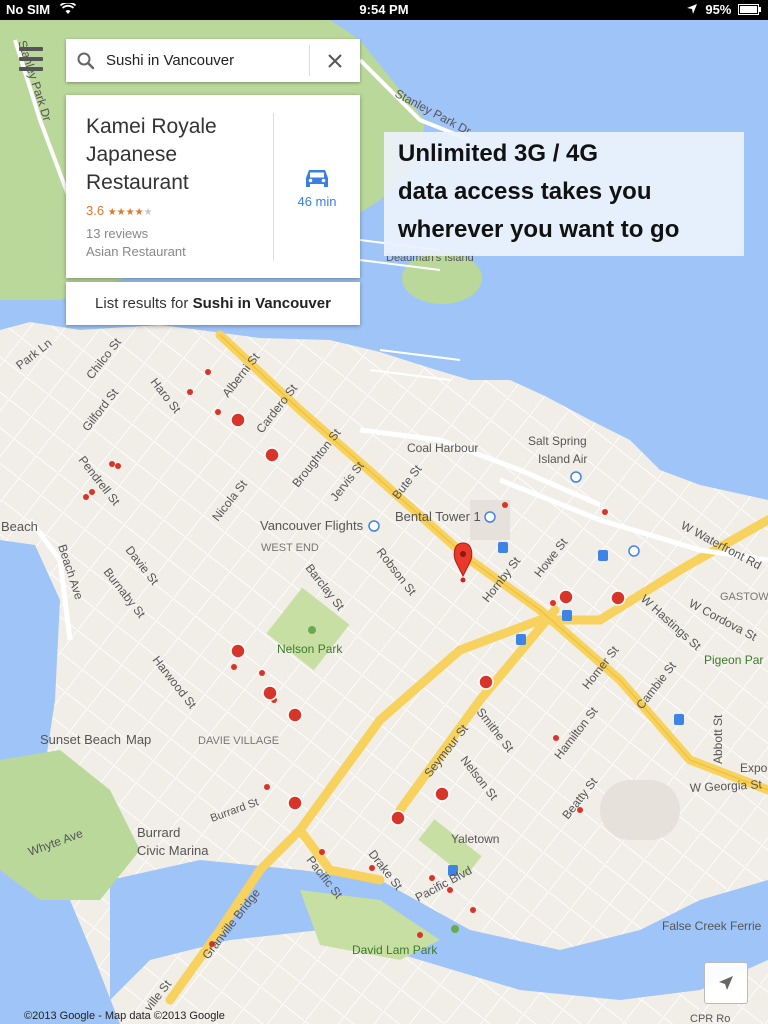 The height and width of the screenshot is (1024, 768). I want to click on map-label: Pigeon Par, so click(733, 660).